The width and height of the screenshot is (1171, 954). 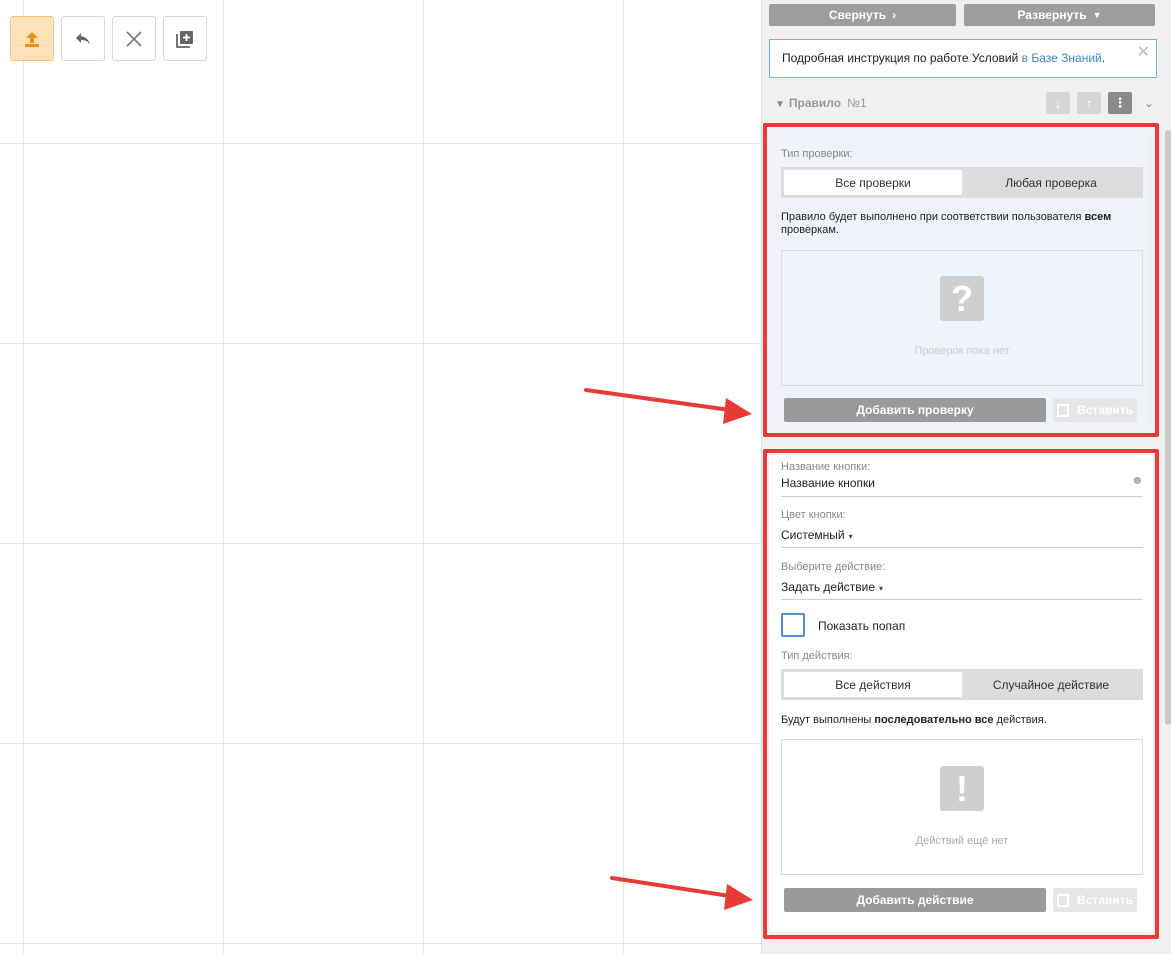 What do you see at coordinates (894, 15) in the screenshot?
I see `chevron-right-icon: ›` at bounding box center [894, 15].